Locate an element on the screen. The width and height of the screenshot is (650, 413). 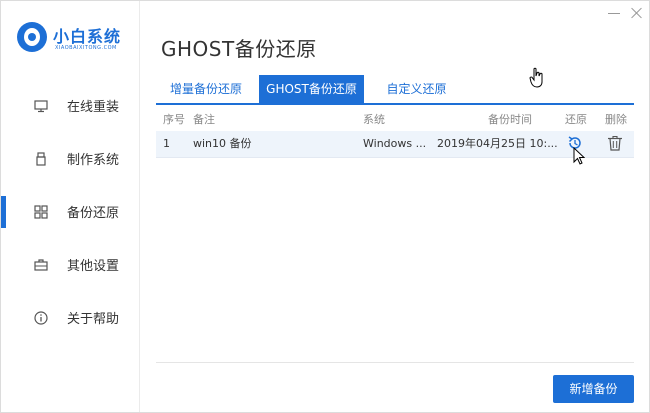
add-backup-button: 新增备份 is located at coordinates (593, 389).